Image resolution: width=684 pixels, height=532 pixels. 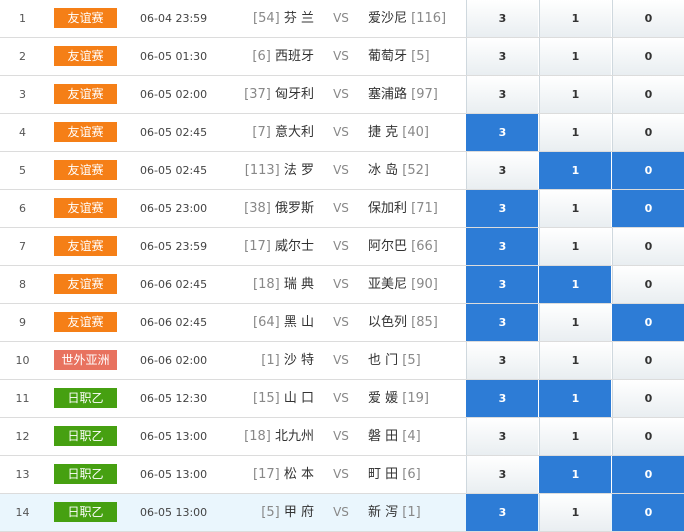 What do you see at coordinates (415, 132) in the screenshot?
I see `away-team: 捷 克 [40]` at bounding box center [415, 132].